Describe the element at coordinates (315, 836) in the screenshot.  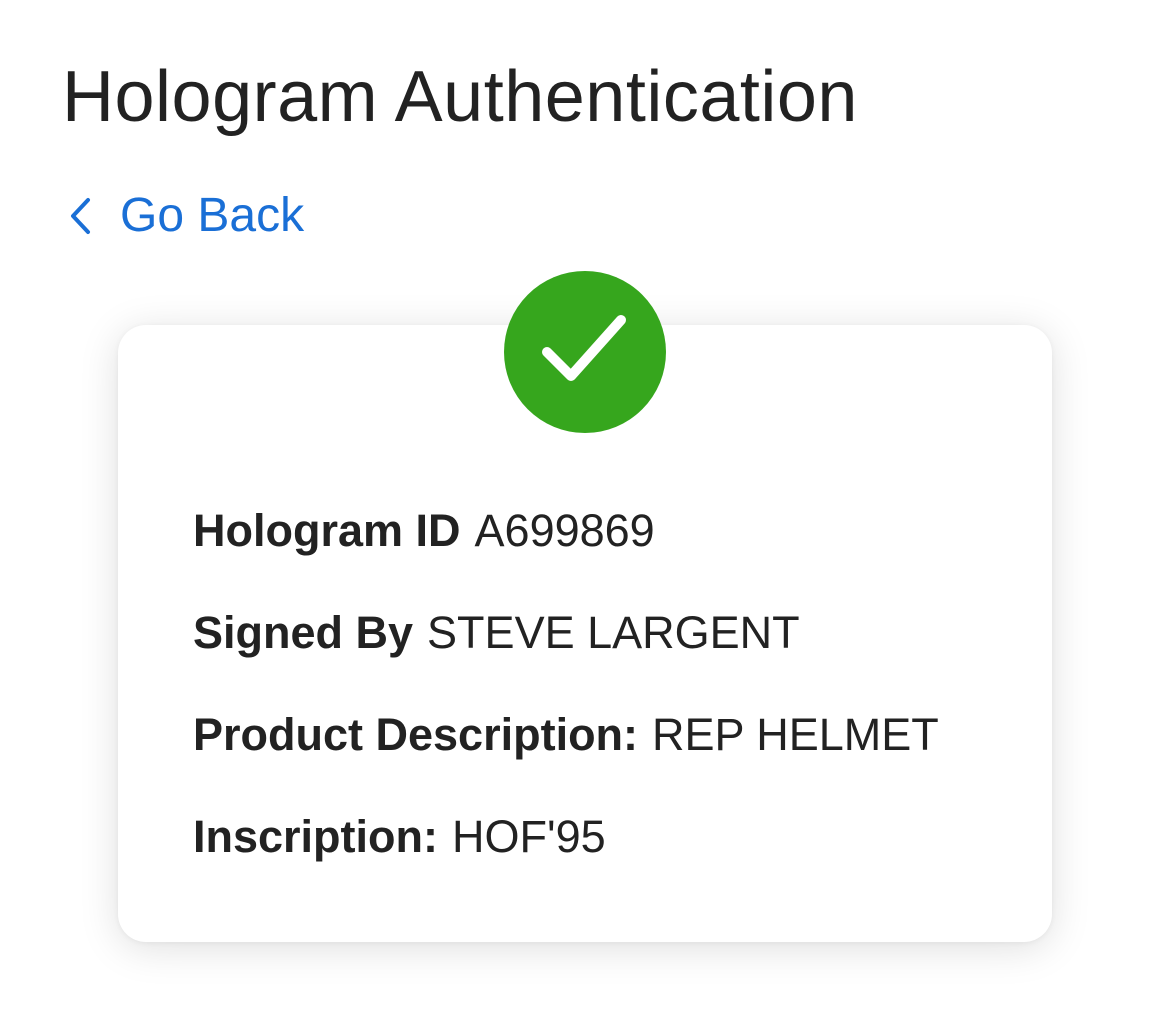
I see `detail-label: Inscription:` at that location.